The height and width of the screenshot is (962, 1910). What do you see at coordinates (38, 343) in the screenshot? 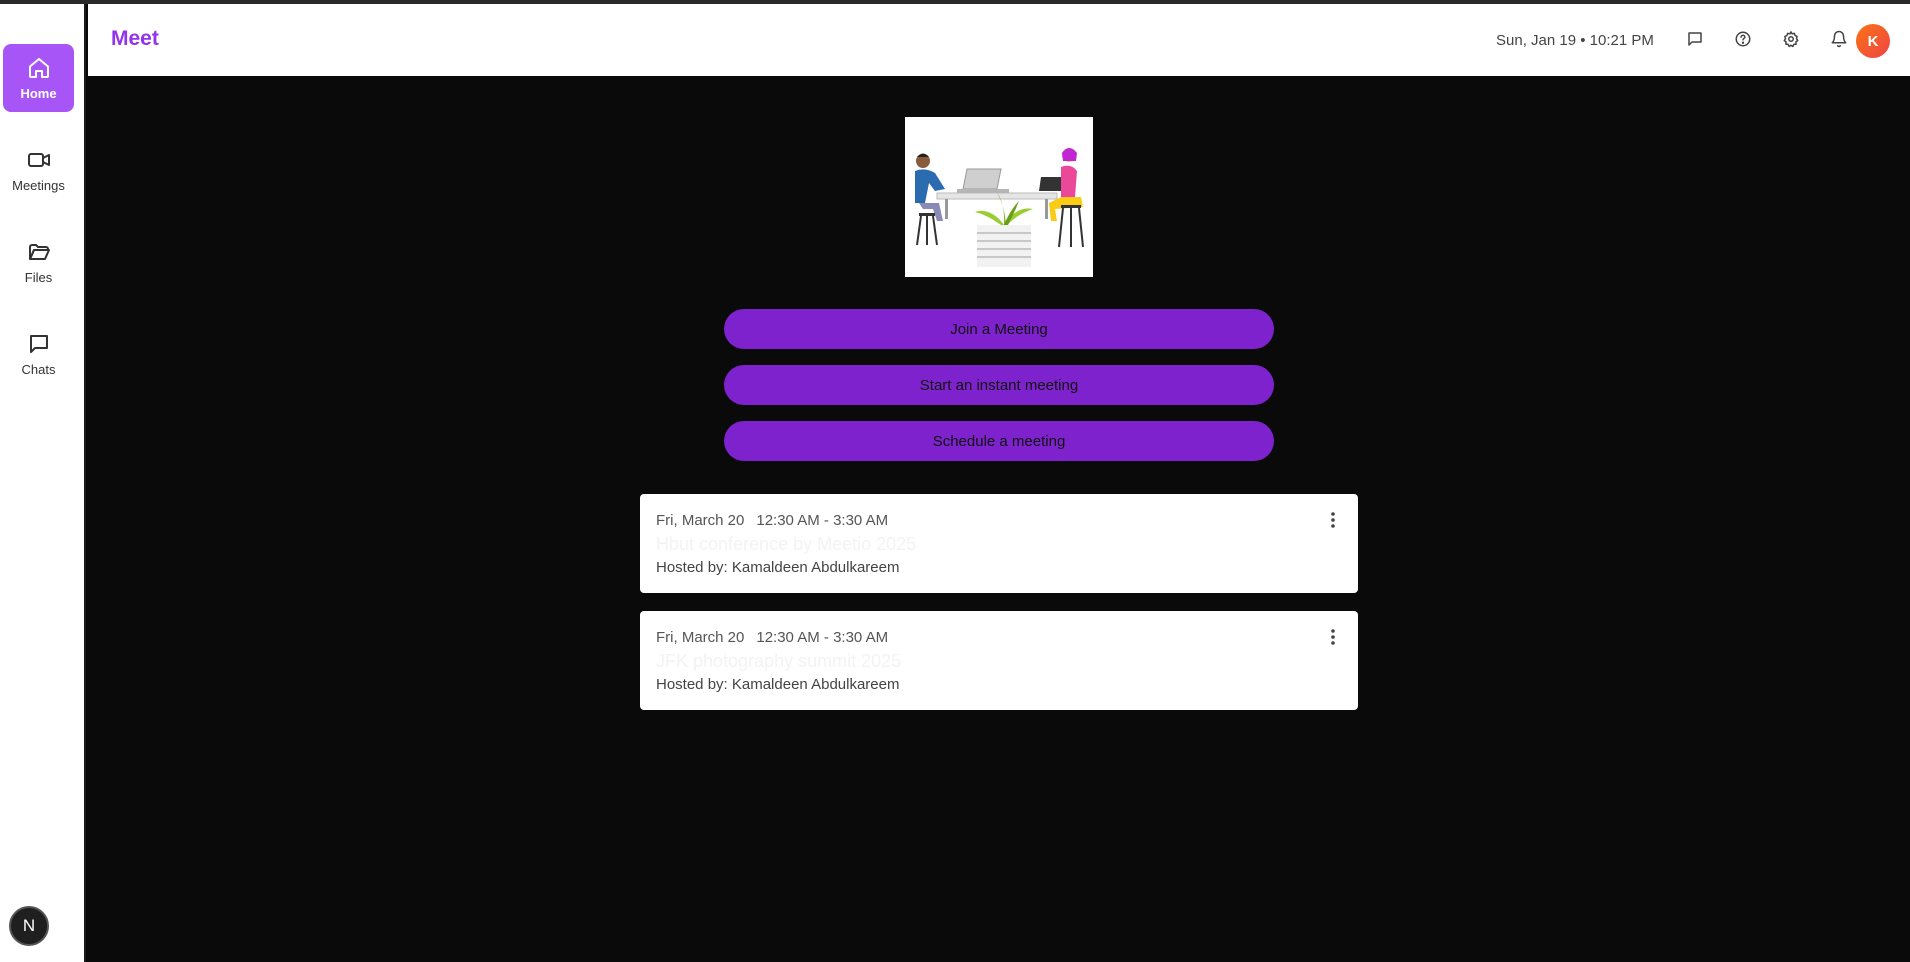
I see `chat-icon` at bounding box center [38, 343].